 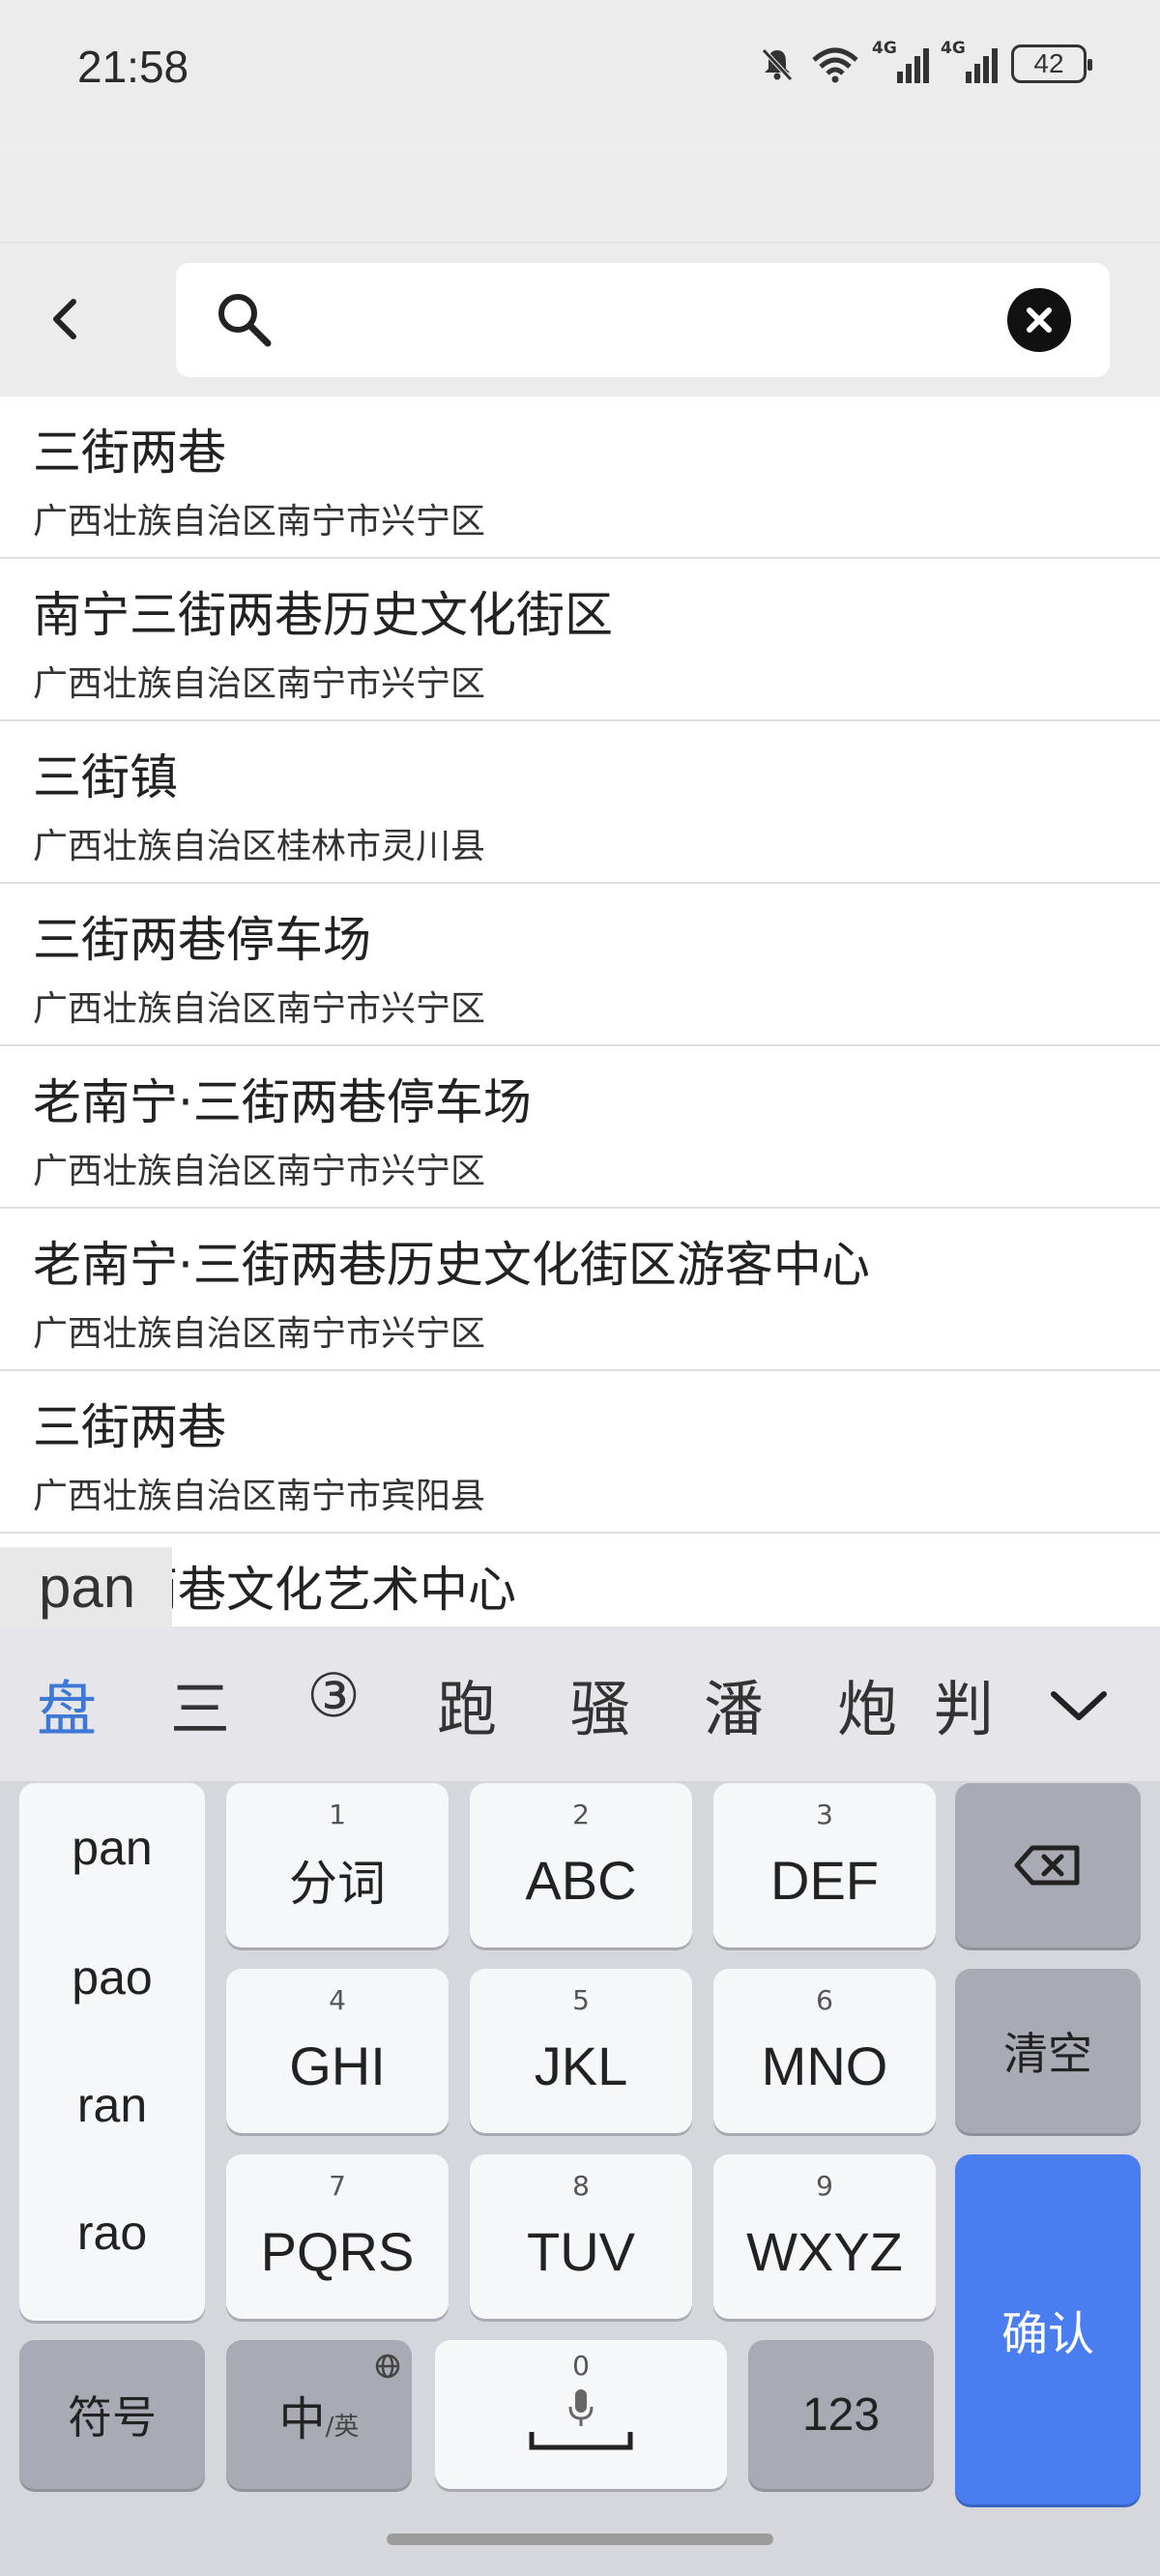 What do you see at coordinates (825, 2051) in the screenshot?
I see `key-6: 6 MNO` at bounding box center [825, 2051].